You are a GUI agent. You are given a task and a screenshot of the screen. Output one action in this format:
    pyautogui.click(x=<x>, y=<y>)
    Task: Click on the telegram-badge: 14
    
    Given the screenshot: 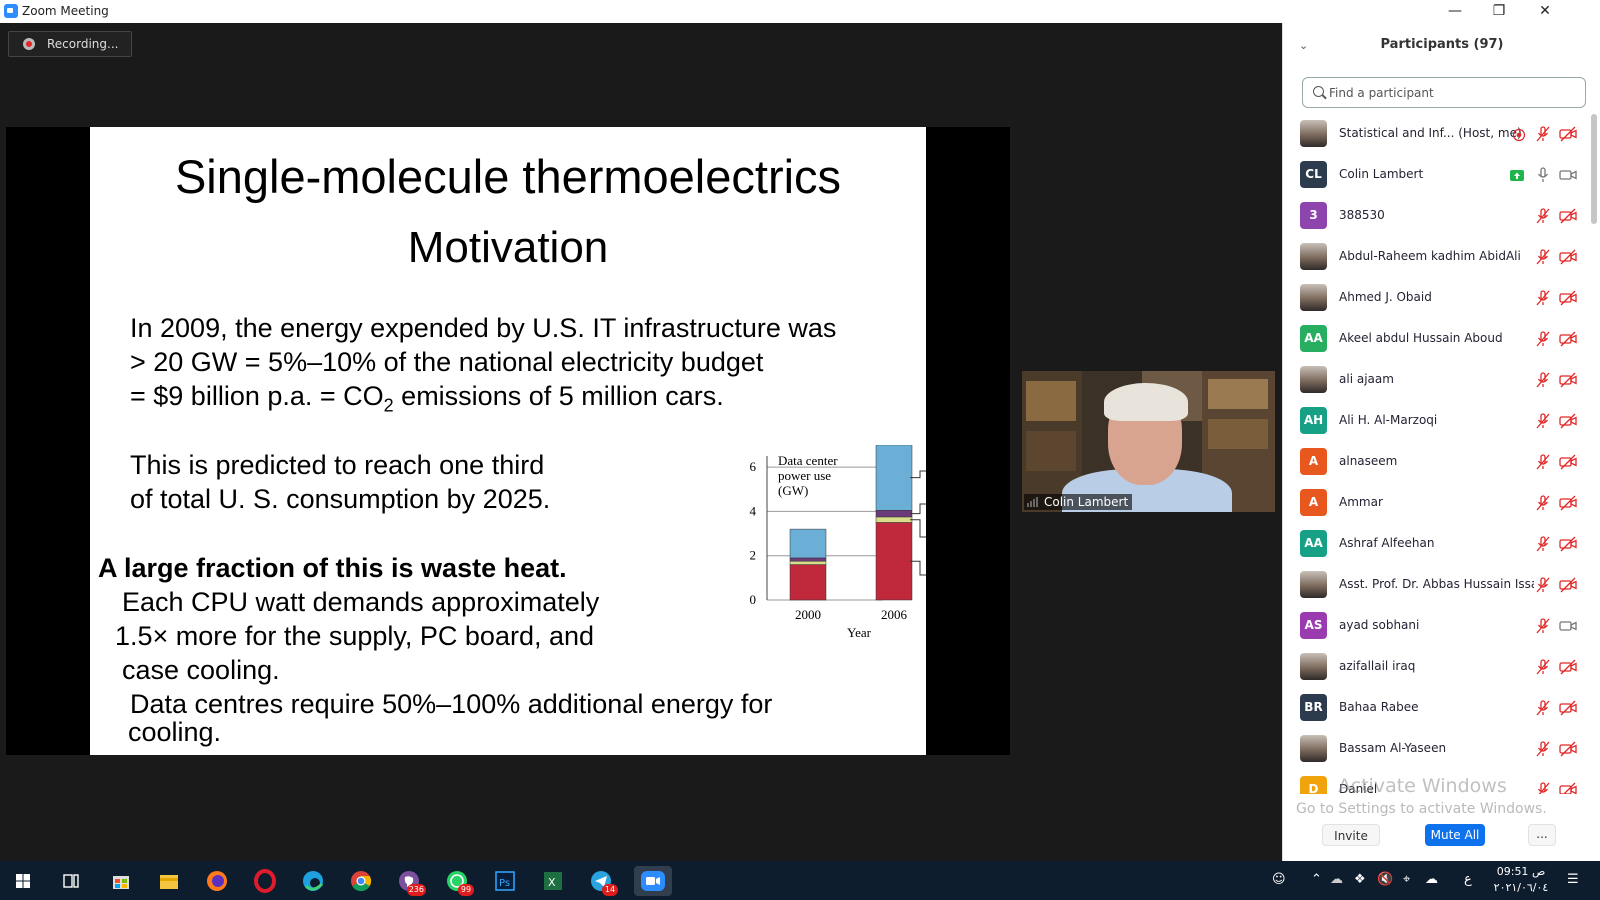 What is the action you would take?
    pyautogui.click(x=610, y=890)
    